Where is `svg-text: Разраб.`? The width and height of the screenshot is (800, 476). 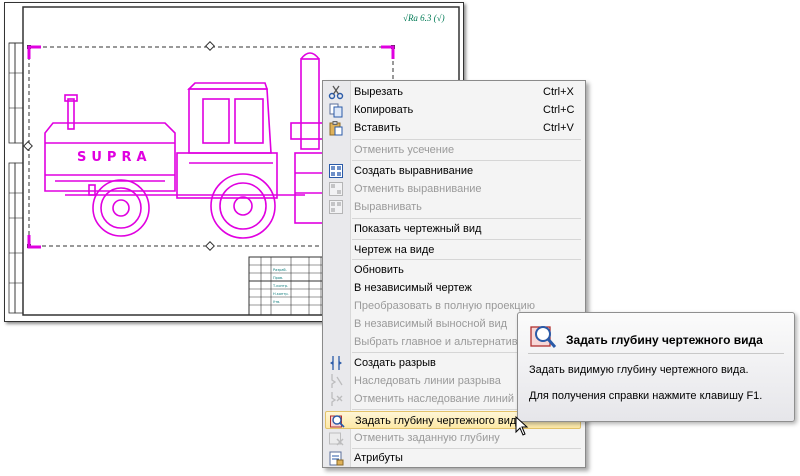
svg-text: Разраб. is located at coordinates (280, 270).